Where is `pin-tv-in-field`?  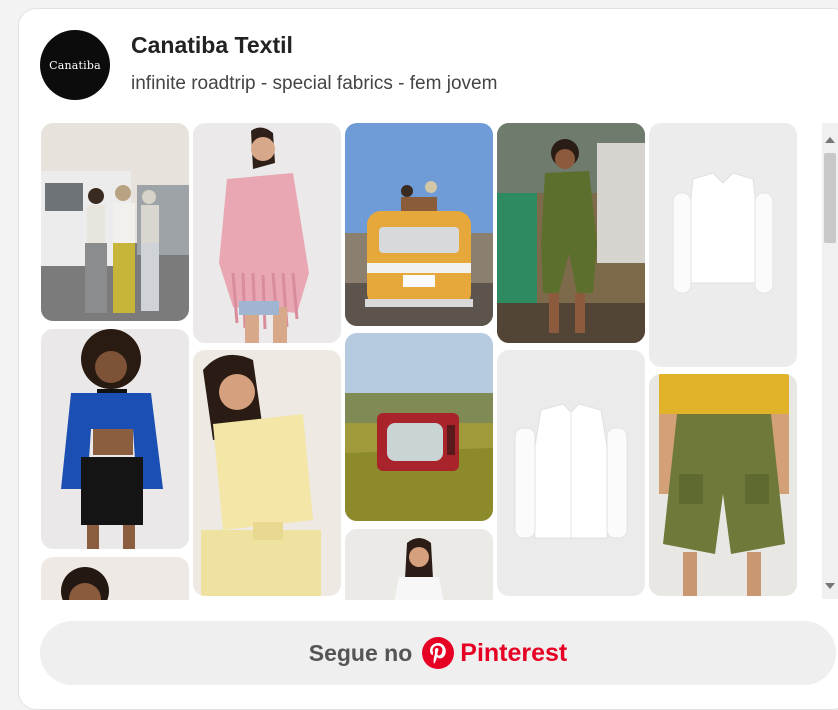
pin-tv-in-field is located at coordinates (419, 427).